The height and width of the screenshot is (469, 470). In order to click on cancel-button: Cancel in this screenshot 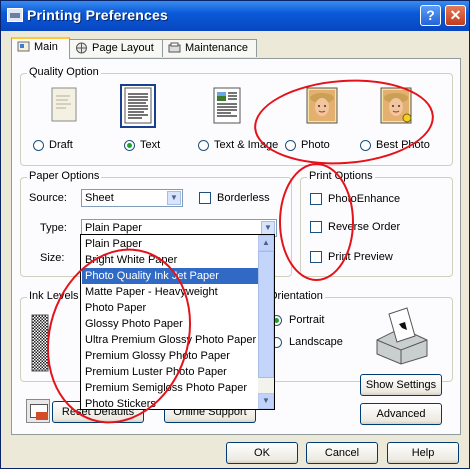, I will do `click(342, 453)`.